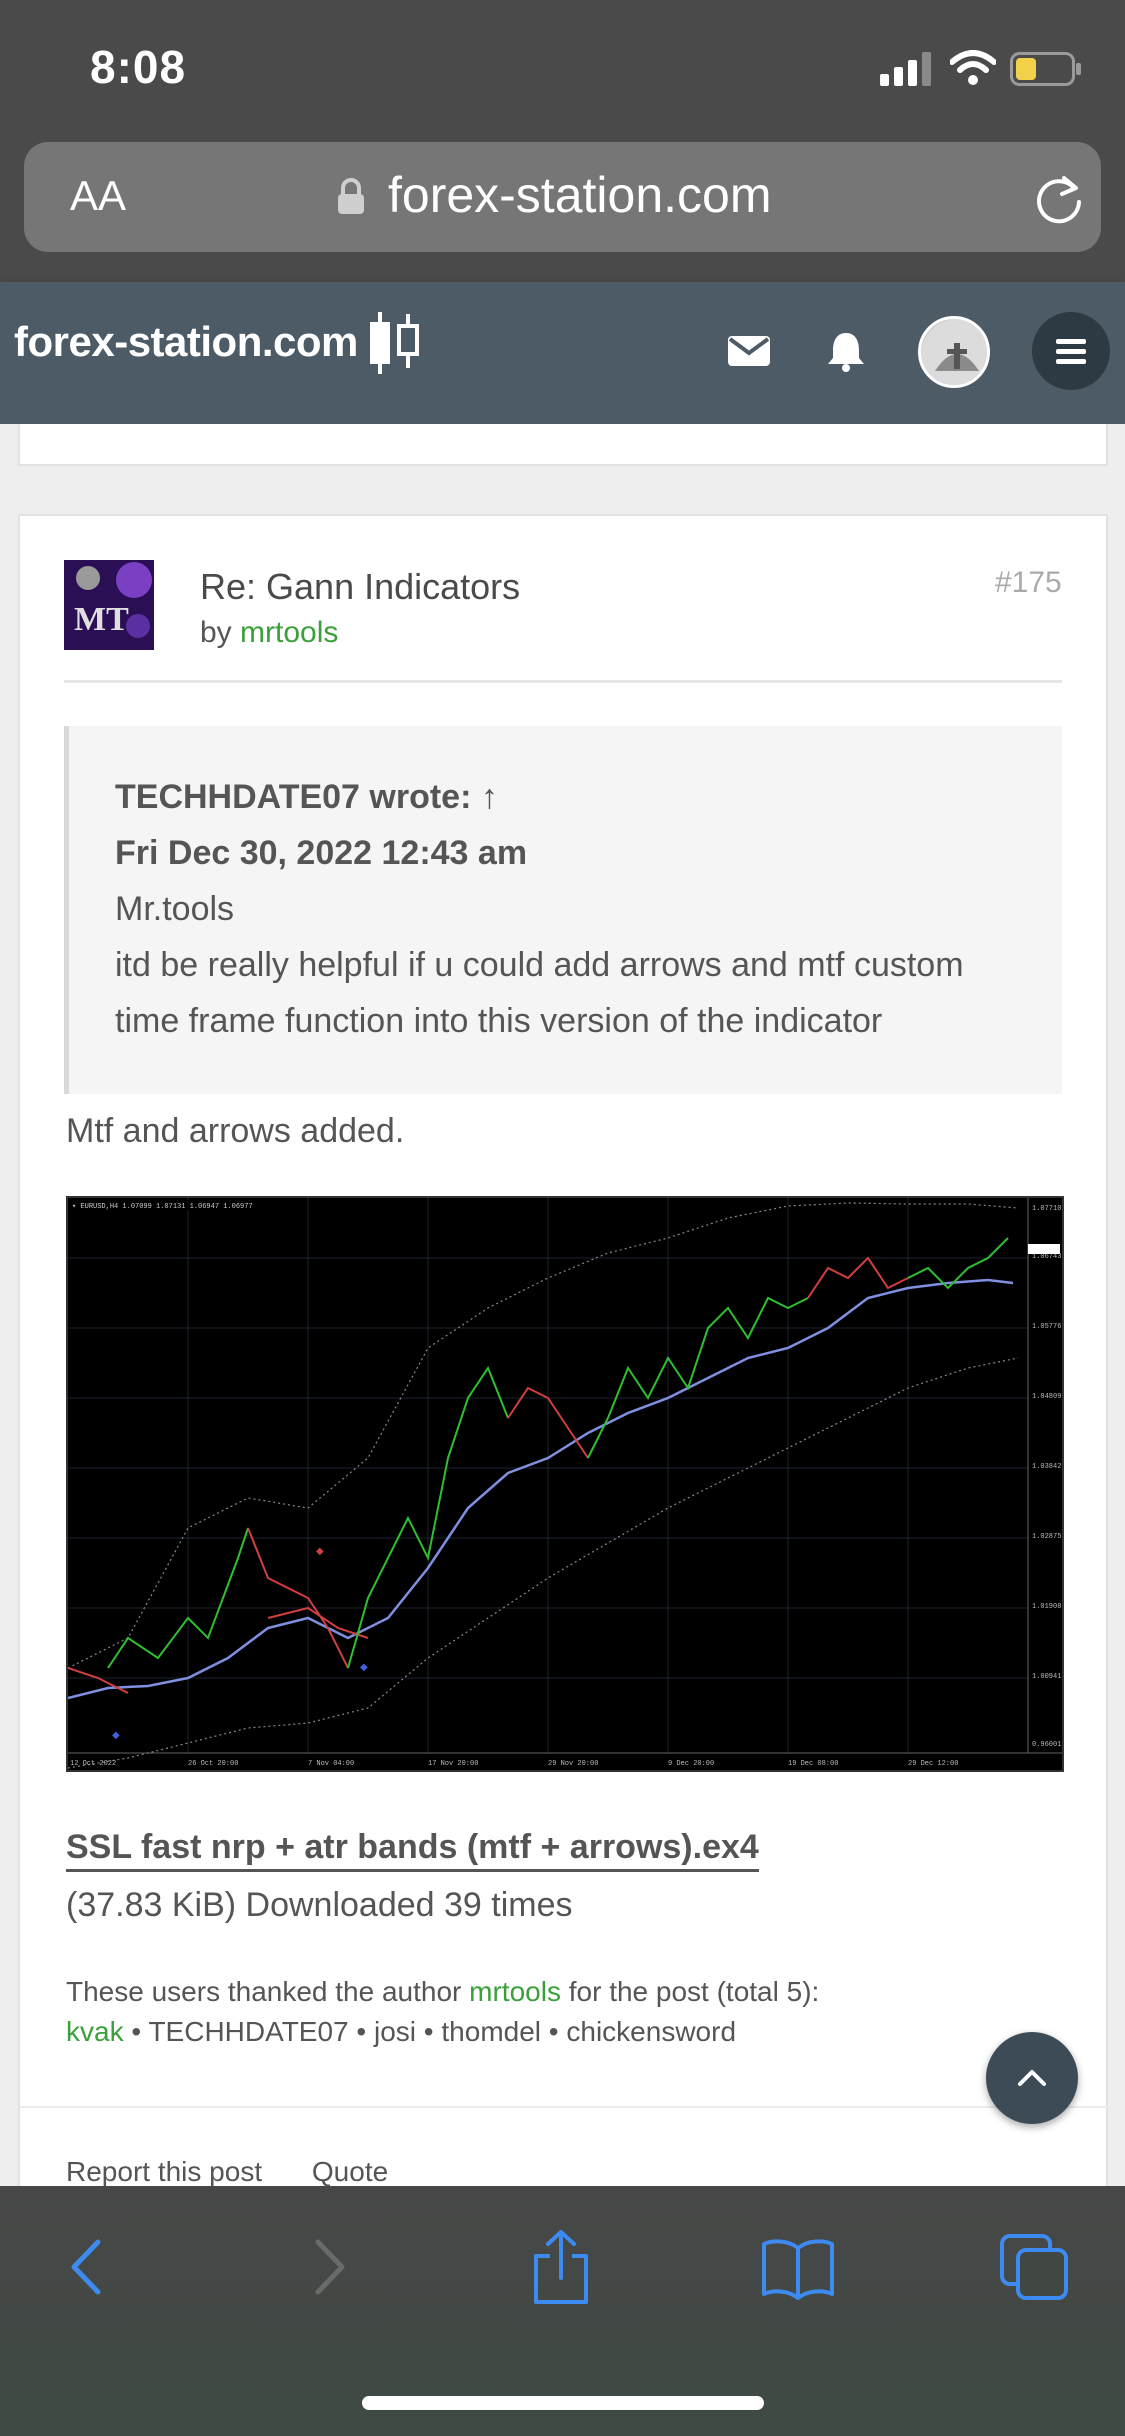 The width and height of the screenshot is (1125, 2436). I want to click on tabs-icon, so click(1034, 2267).